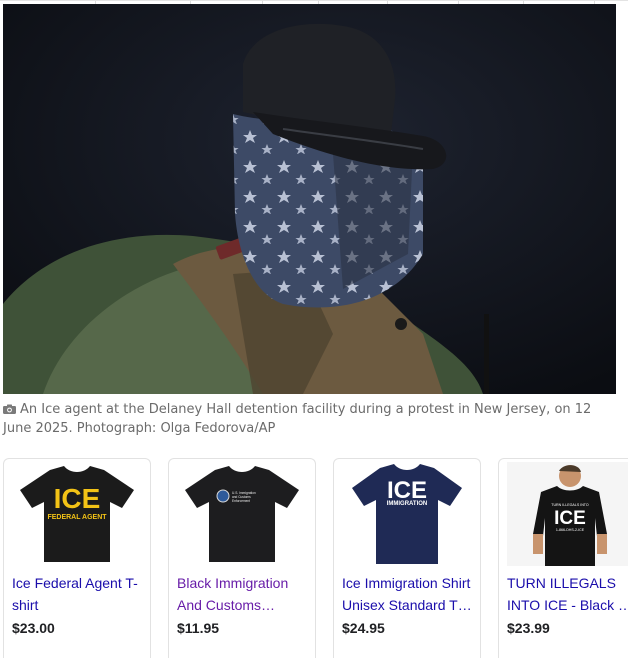 This screenshot has width=628, height=658. Describe the element at coordinates (410, 584) in the screenshot. I see `product-title-line: Ice Immigration Shirt` at that location.